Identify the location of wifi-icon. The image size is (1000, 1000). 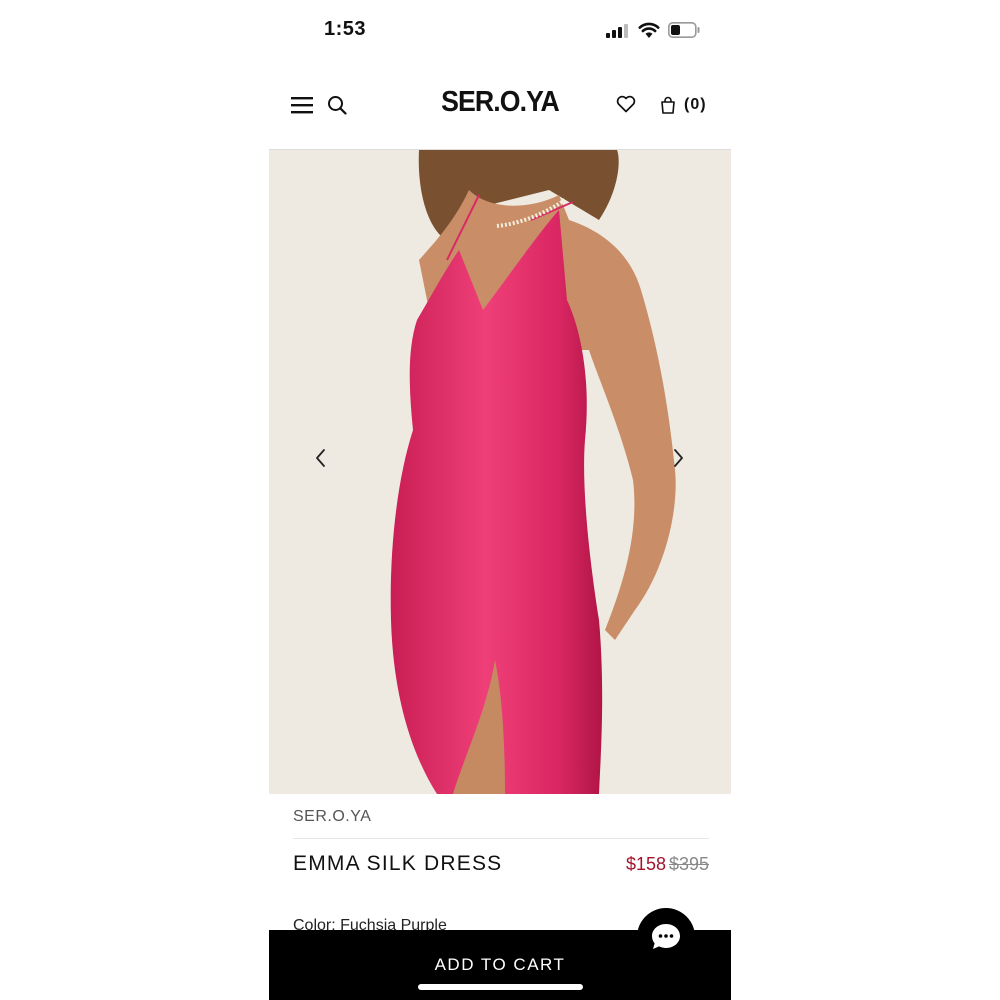
(649, 30).